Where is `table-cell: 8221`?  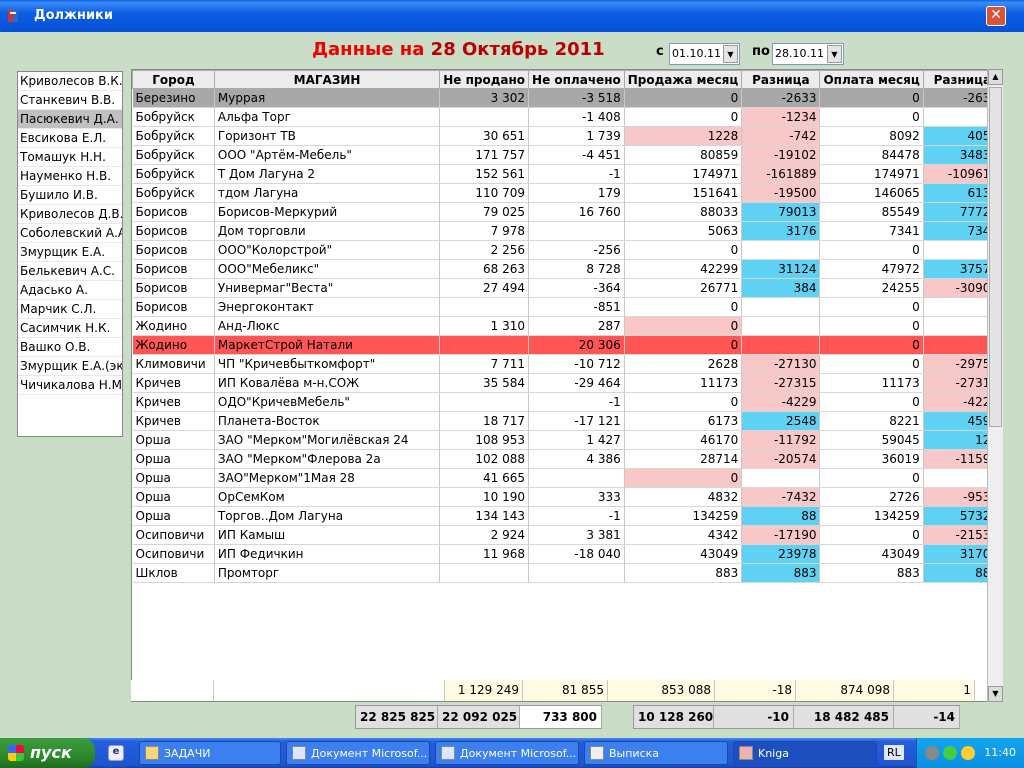
table-cell: 8221 is located at coordinates (871, 421).